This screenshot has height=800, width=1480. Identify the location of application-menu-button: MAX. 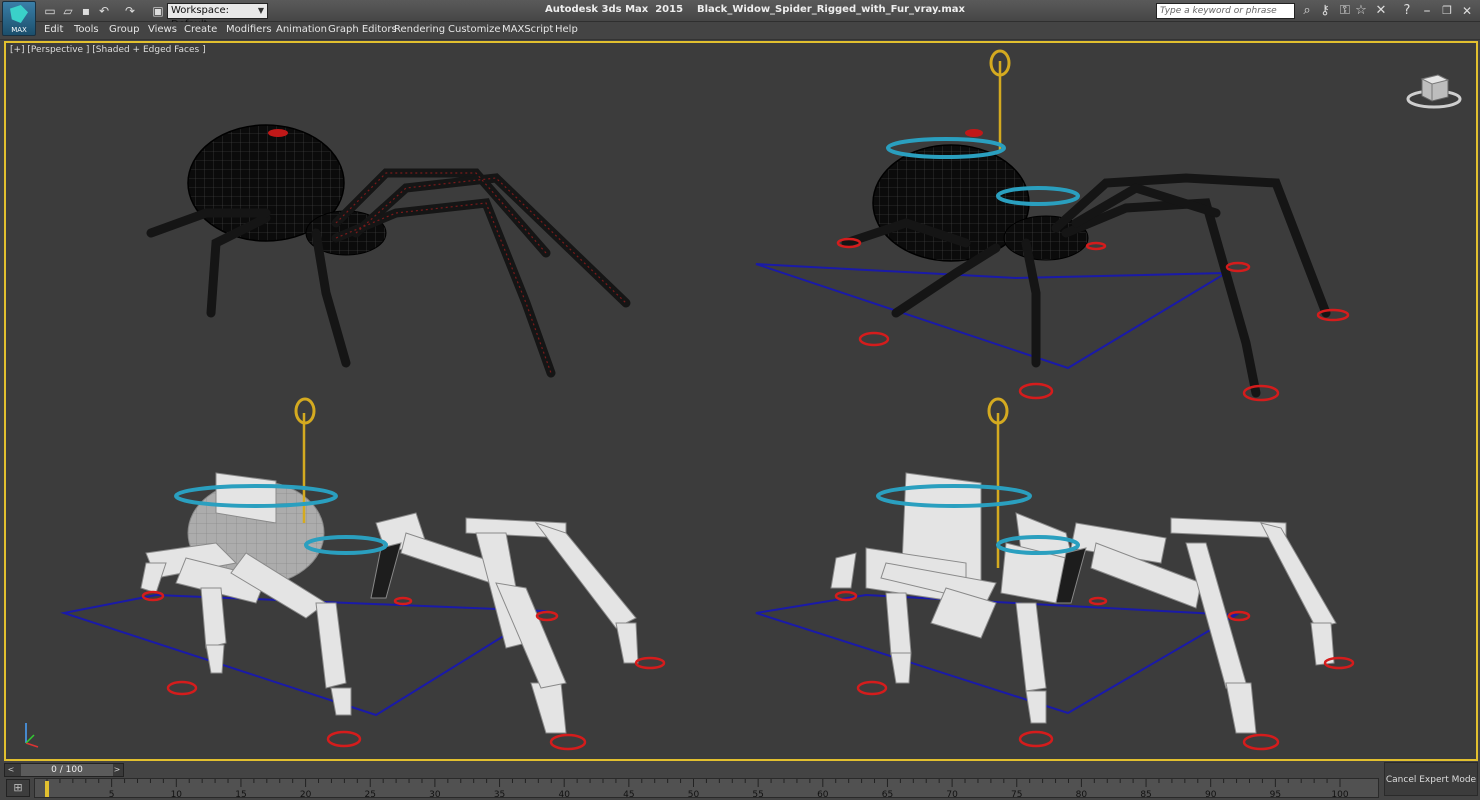
(19, 18).